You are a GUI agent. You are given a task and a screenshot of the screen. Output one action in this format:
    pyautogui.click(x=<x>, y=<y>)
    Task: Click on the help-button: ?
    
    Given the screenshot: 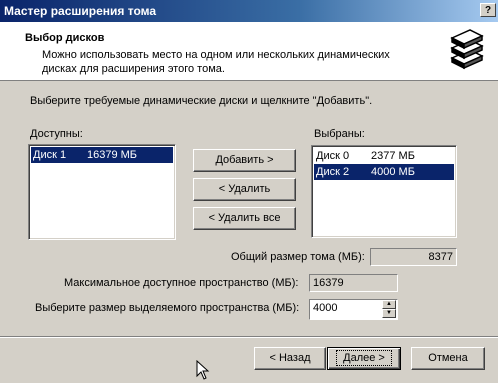 What is the action you would take?
    pyautogui.click(x=488, y=10)
    